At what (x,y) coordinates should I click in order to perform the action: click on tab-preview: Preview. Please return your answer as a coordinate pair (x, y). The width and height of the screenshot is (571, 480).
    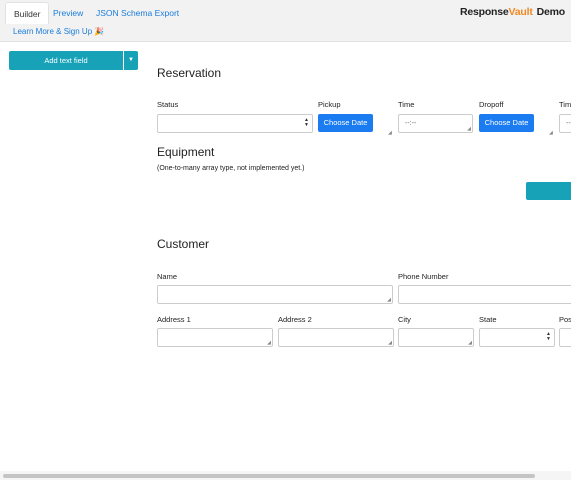
    Looking at the image, I should click on (68, 13).